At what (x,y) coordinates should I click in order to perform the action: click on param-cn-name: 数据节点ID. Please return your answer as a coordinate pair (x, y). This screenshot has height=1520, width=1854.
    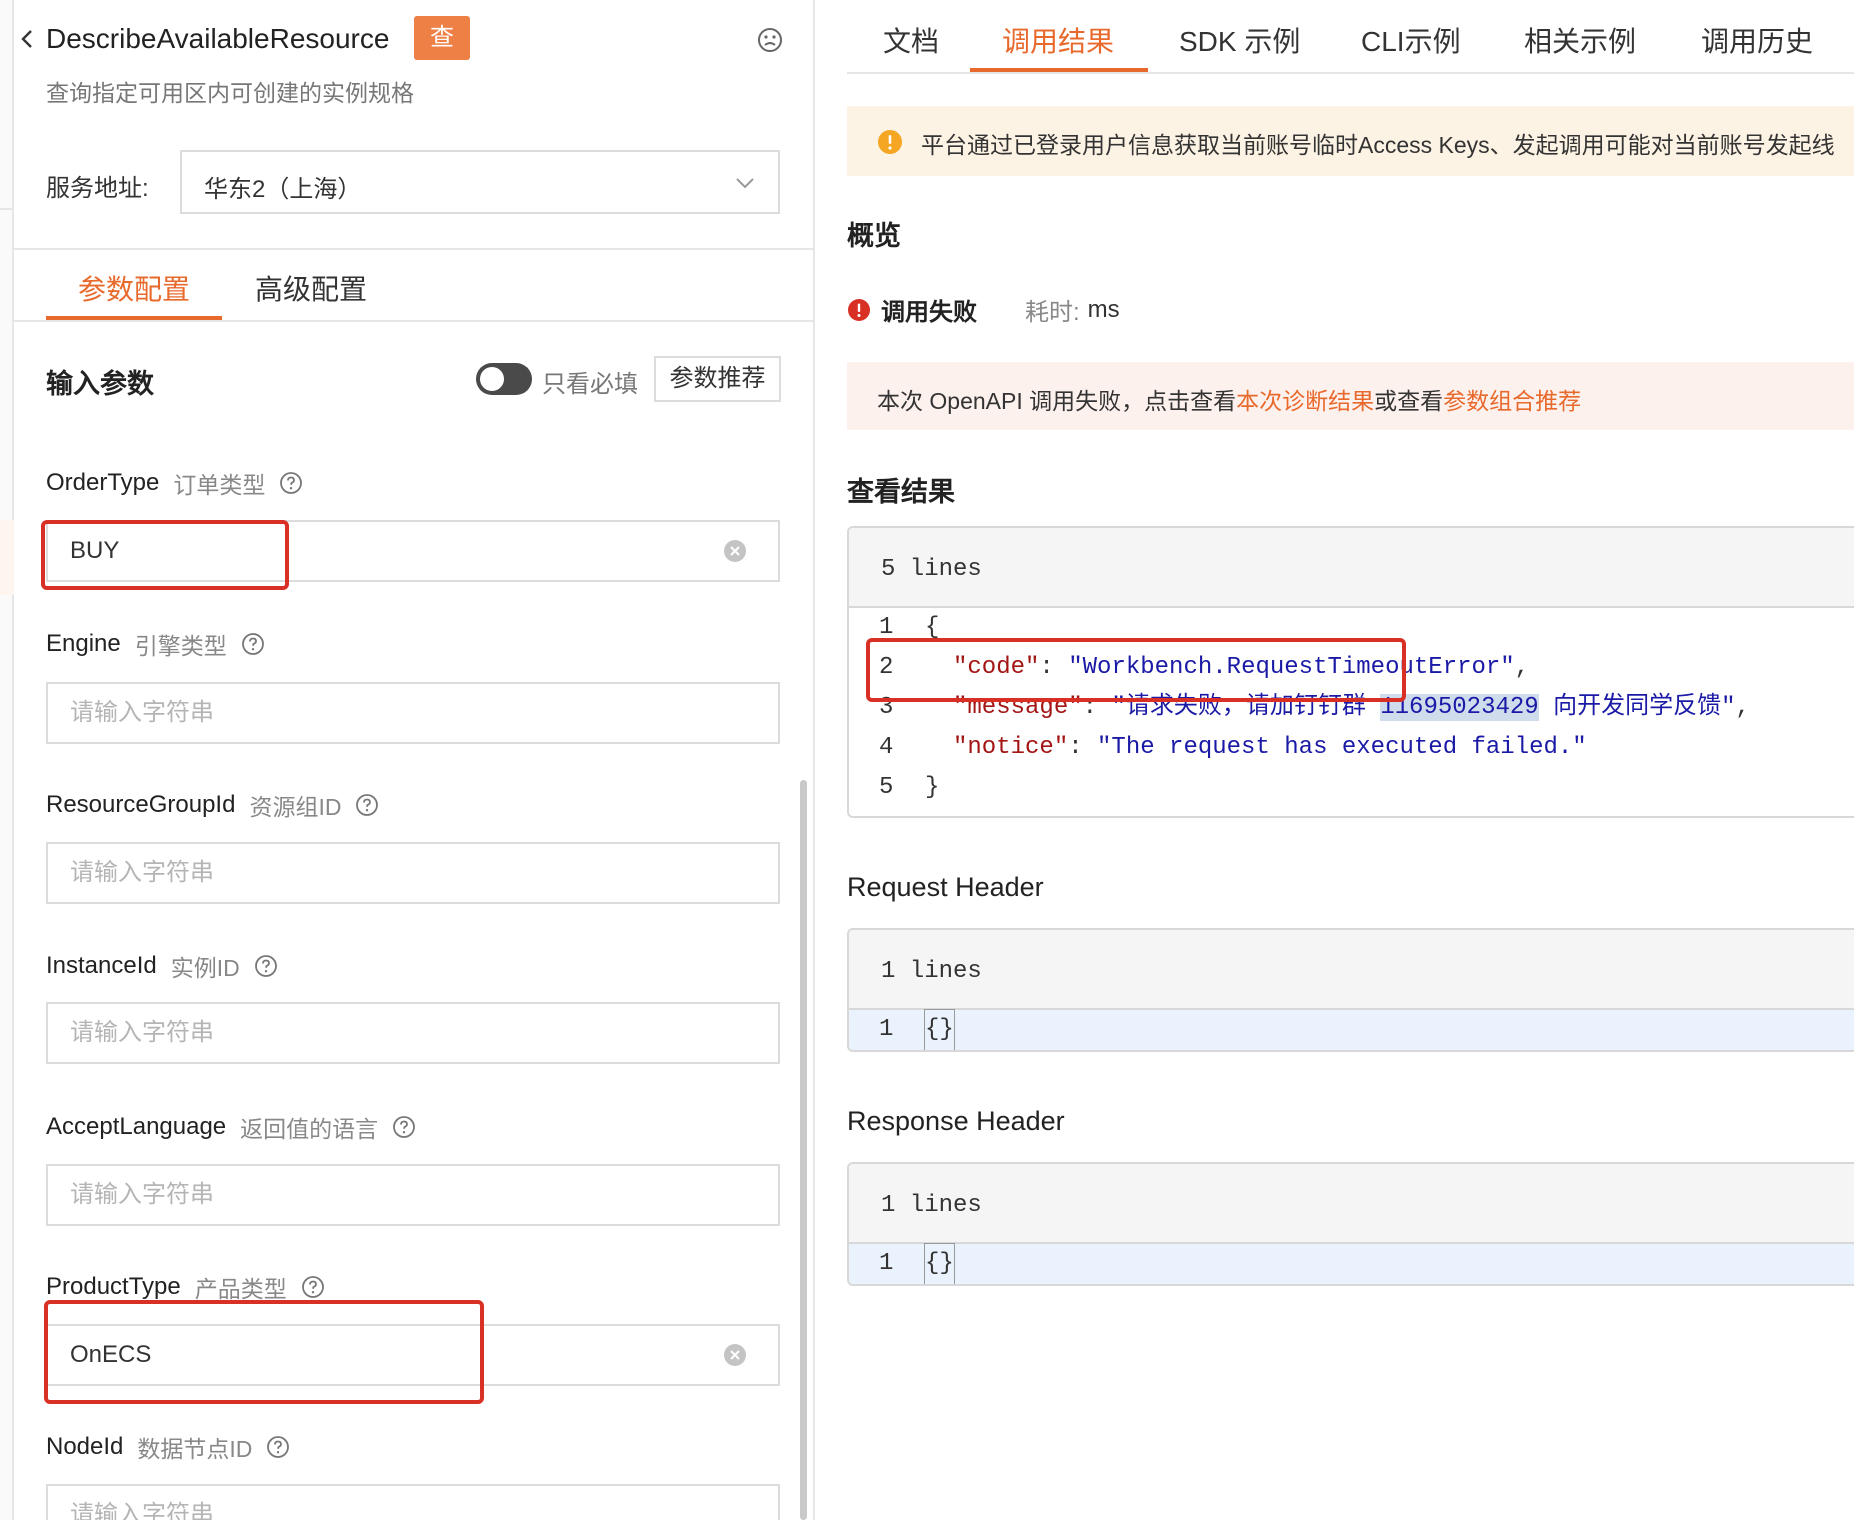
    Looking at the image, I should click on (195, 1449).